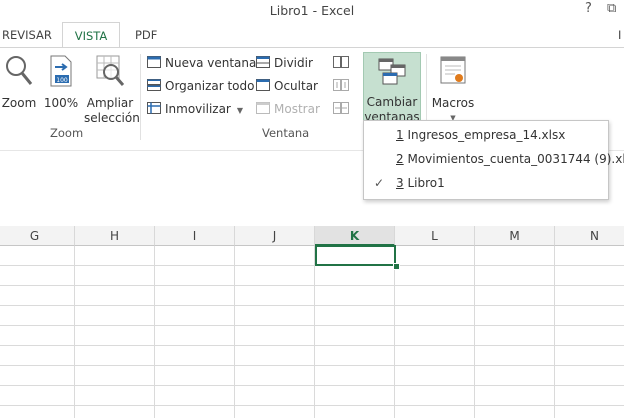 Image resolution: width=624 pixels, height=418 pixels. Describe the element at coordinates (19, 73) in the screenshot. I see `magnifier-icon` at that location.